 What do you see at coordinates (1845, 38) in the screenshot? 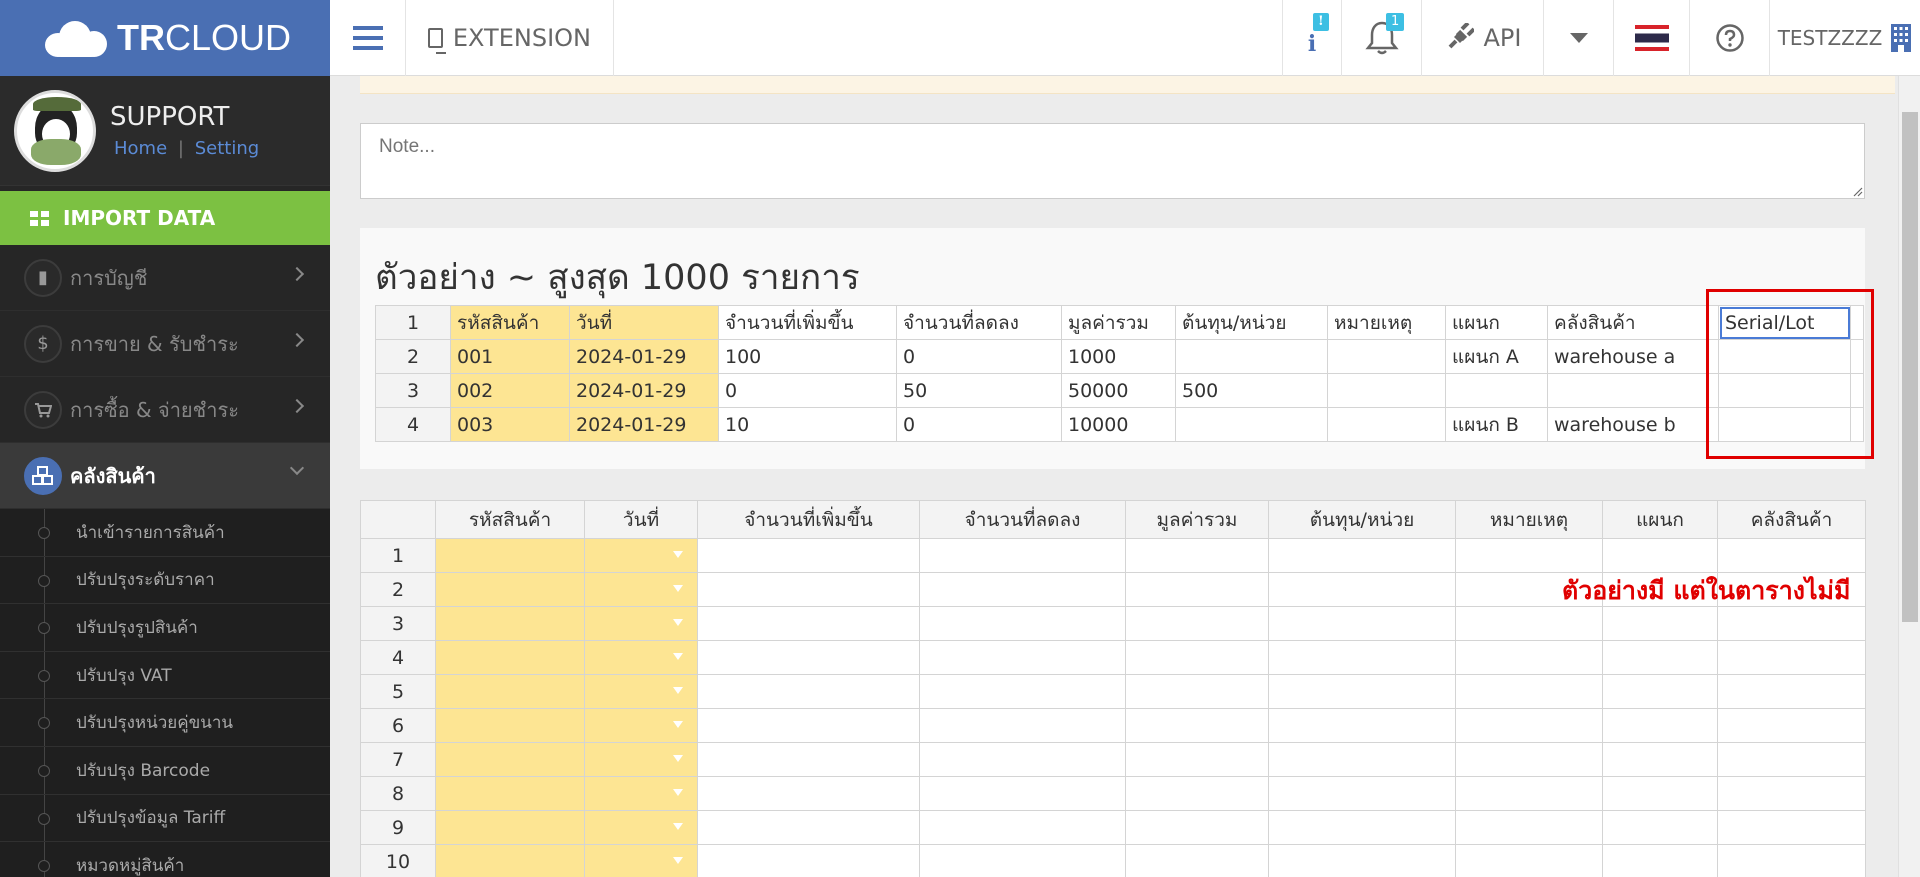
I see `user-menu-button: TESTZZZZ` at bounding box center [1845, 38].